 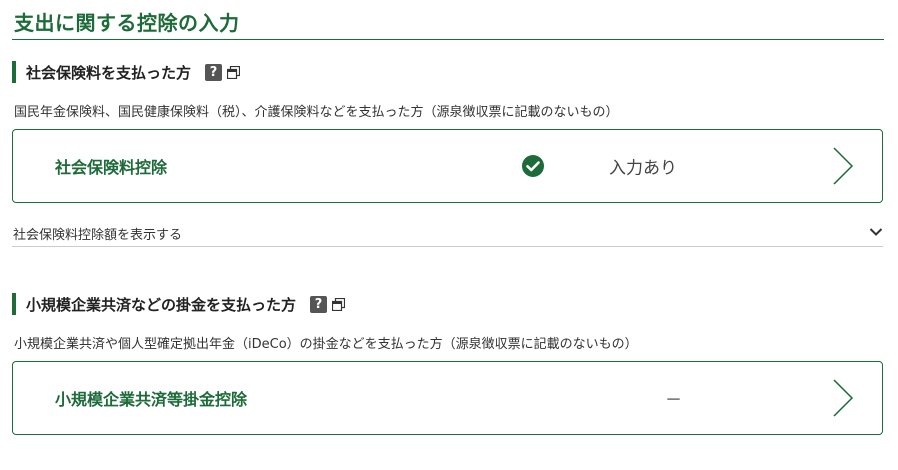 I want to click on deduction-amount-expander: 社会保険料控除額を表示する, so click(x=447, y=232).